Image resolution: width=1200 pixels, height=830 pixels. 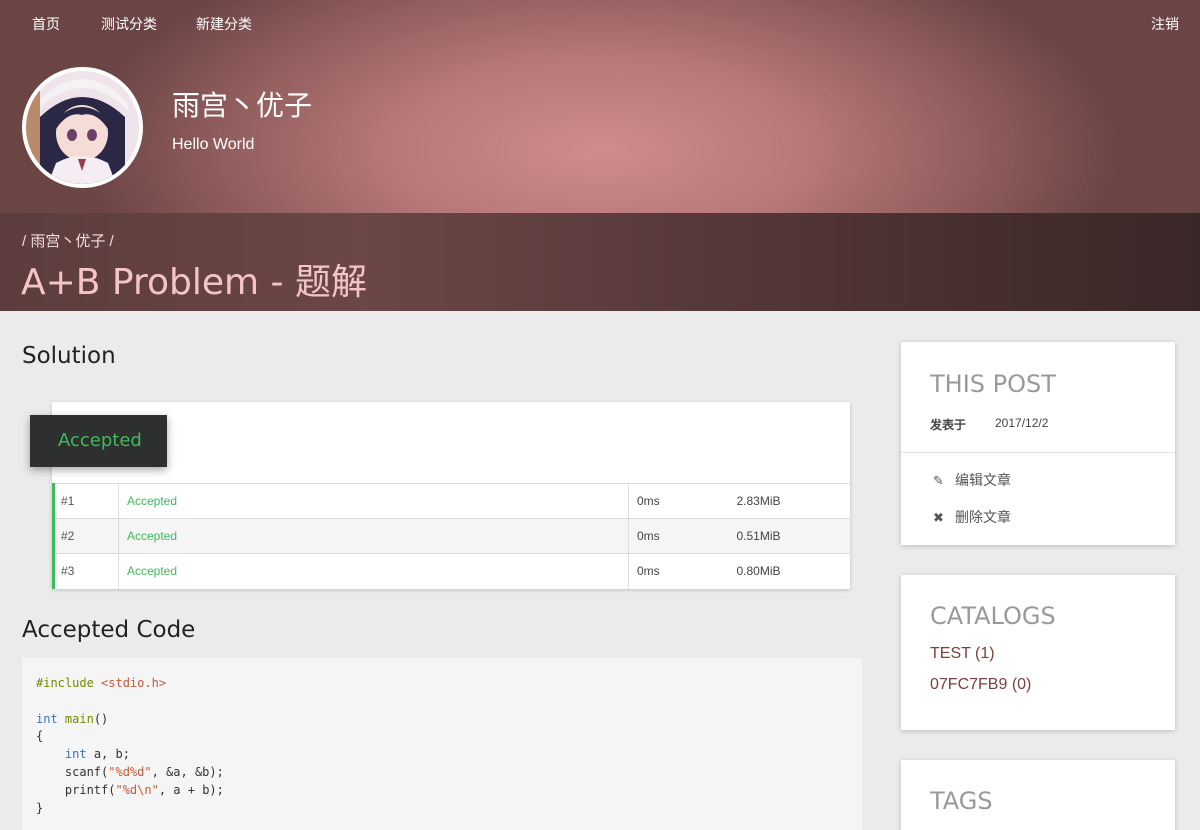 I want to click on catalog-link-07fc7fb9: 07FC7FB9 (0), so click(x=980, y=685).